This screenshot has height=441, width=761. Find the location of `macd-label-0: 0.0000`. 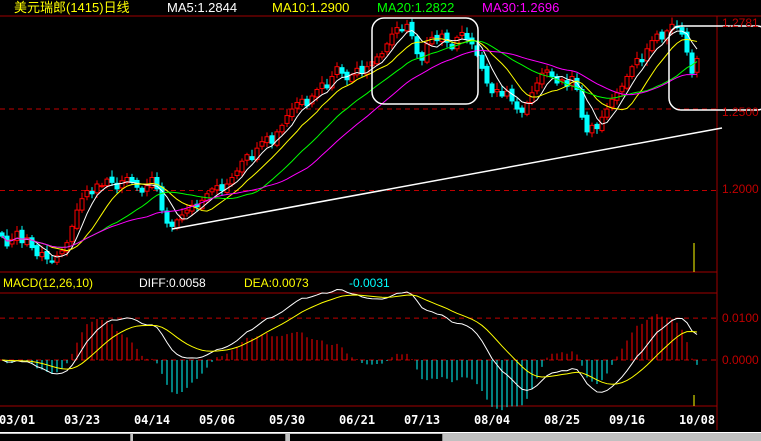

macd-label-0: 0.0000 is located at coordinates (740, 360).